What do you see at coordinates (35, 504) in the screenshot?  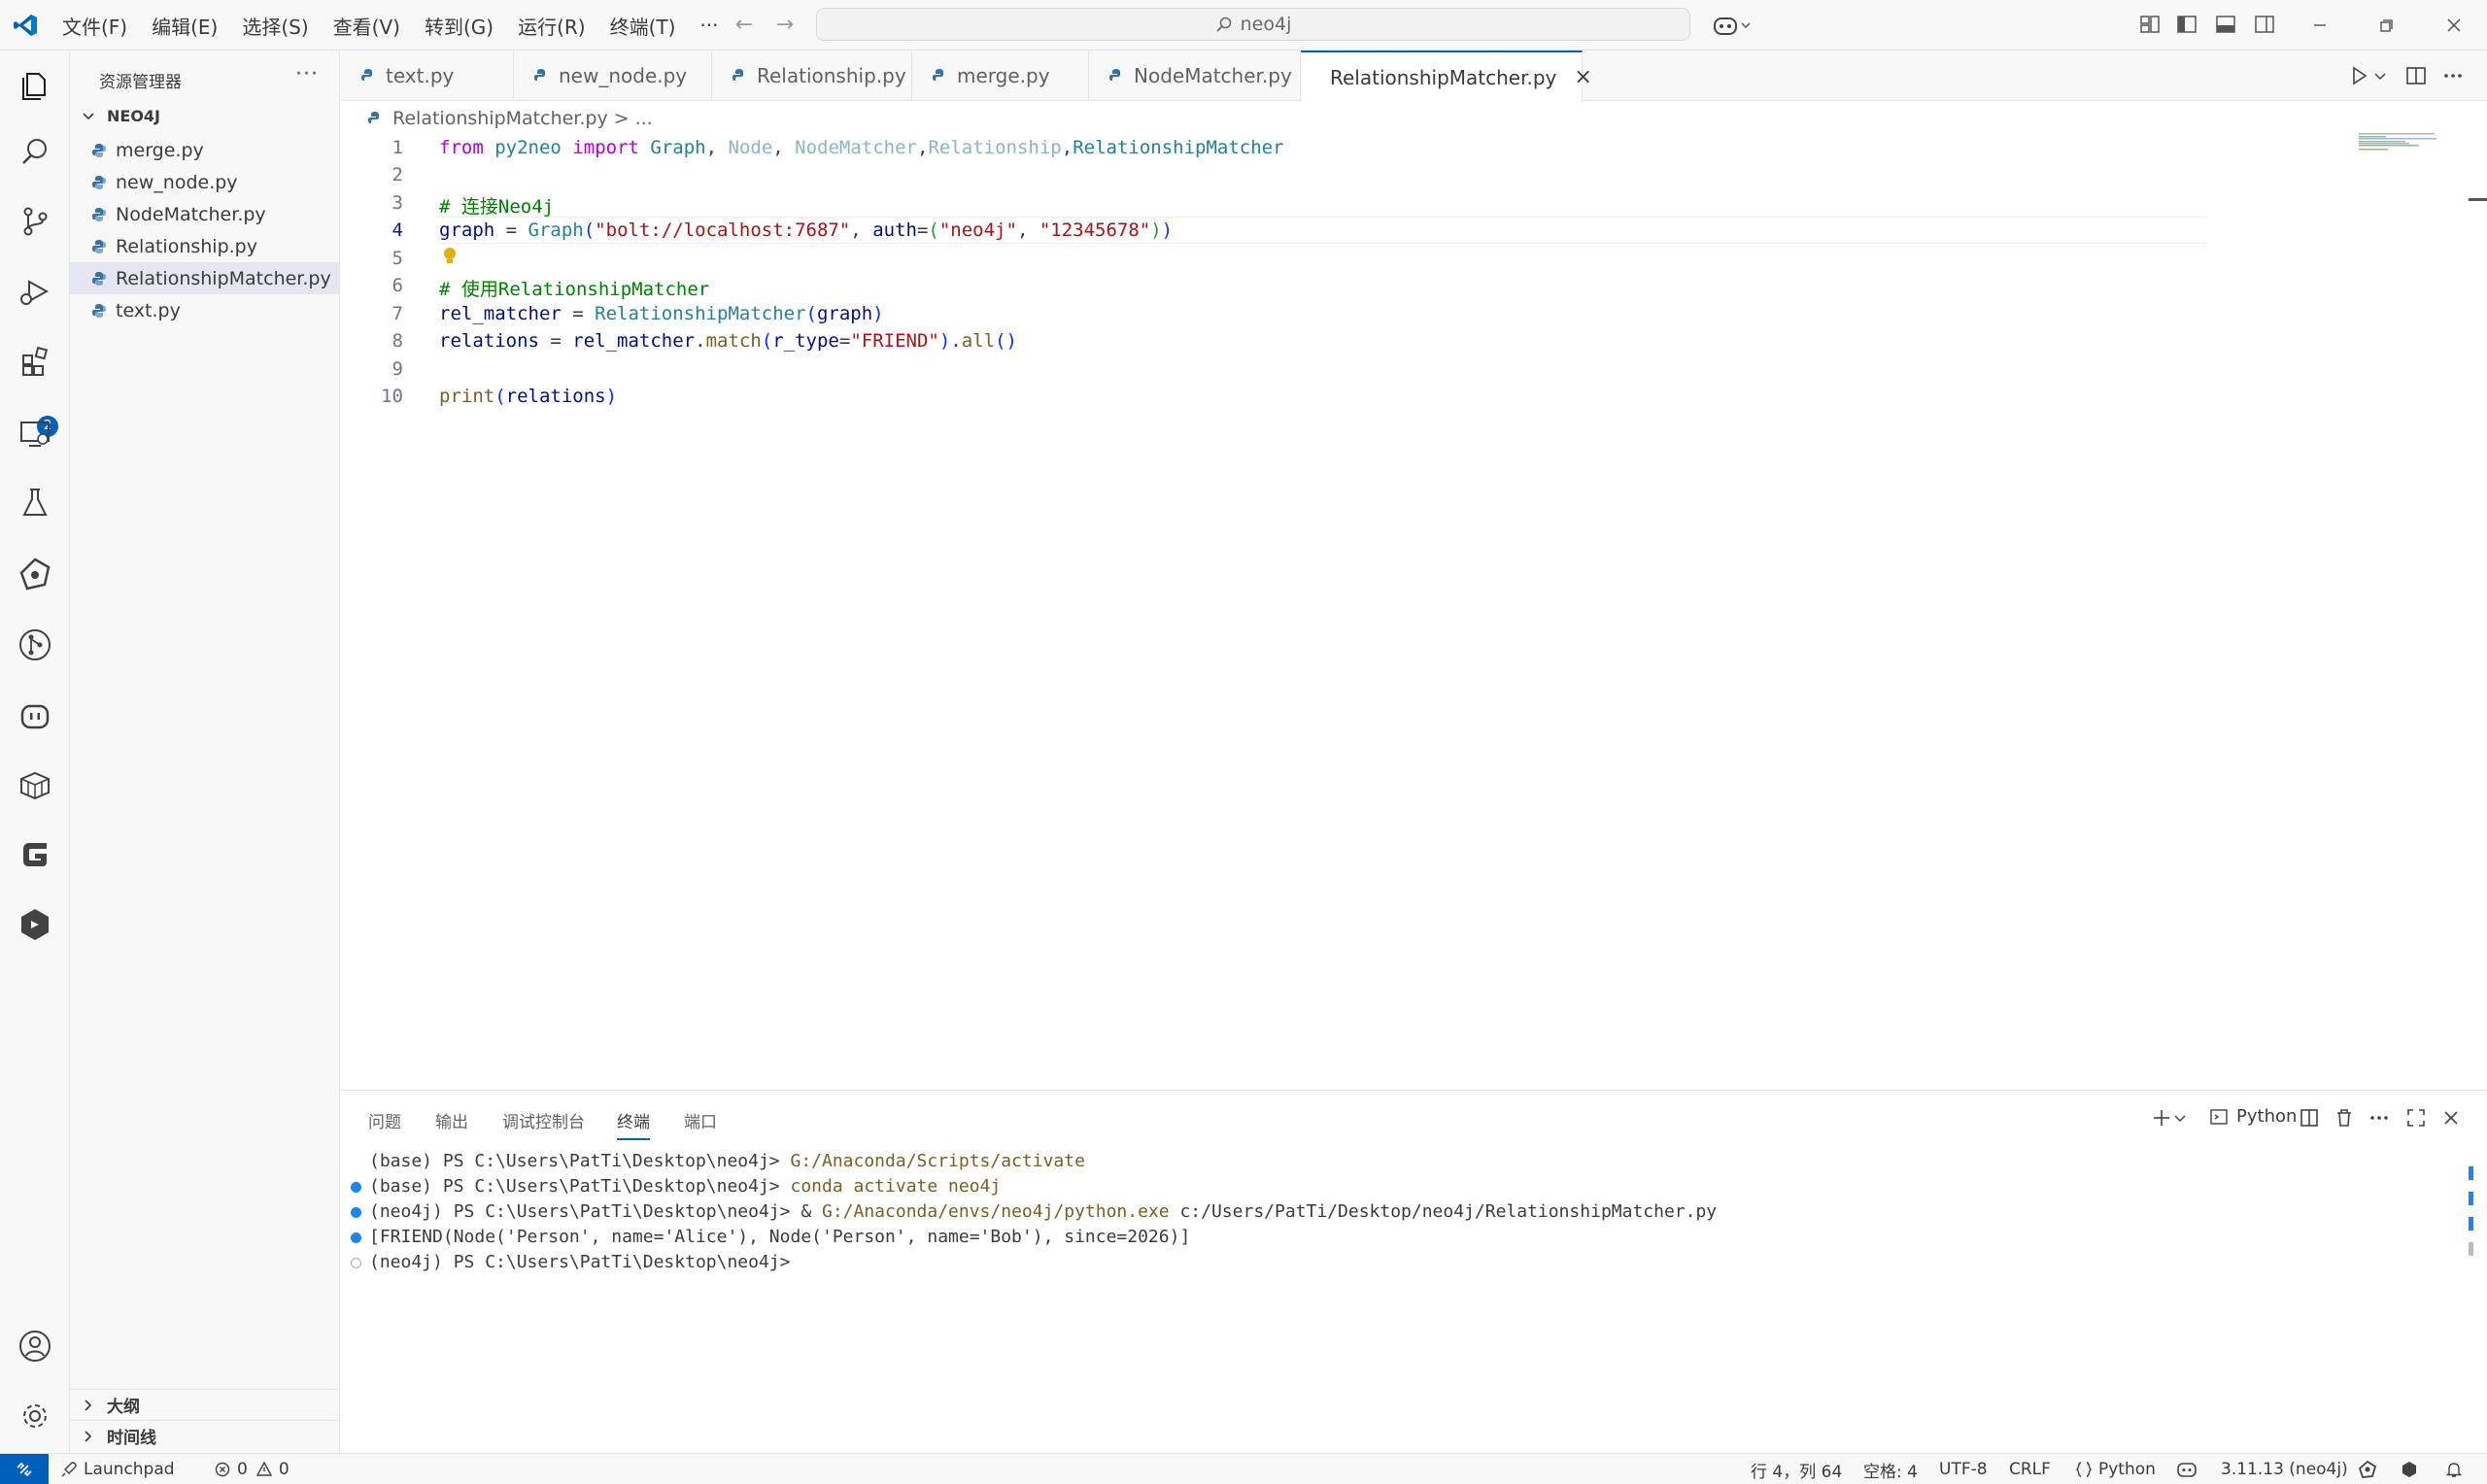 I see `testing-icon` at bounding box center [35, 504].